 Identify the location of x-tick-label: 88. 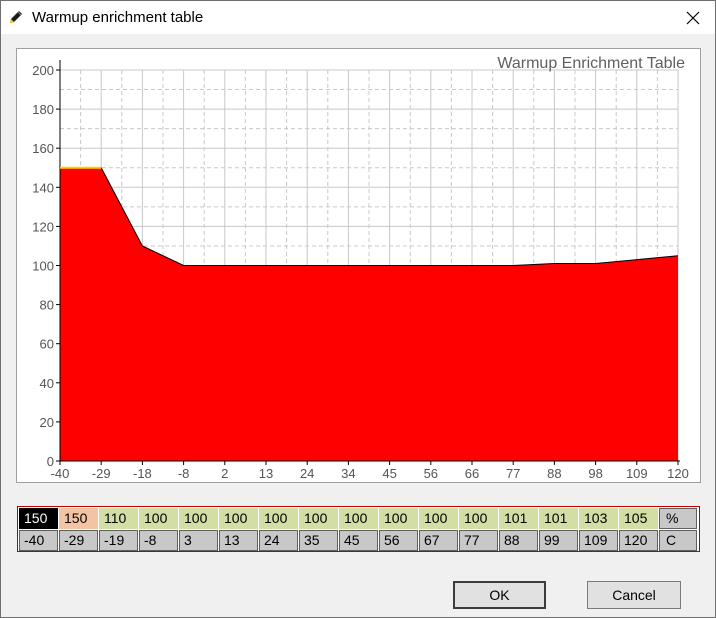
(554, 473).